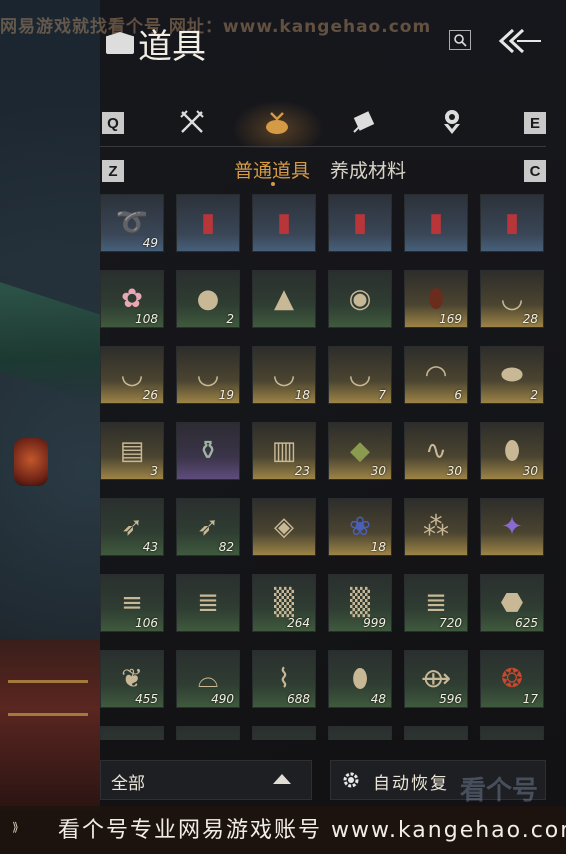  What do you see at coordinates (512, 451) in the screenshot?
I see `inventory-slot: ⬮ 30` at bounding box center [512, 451].